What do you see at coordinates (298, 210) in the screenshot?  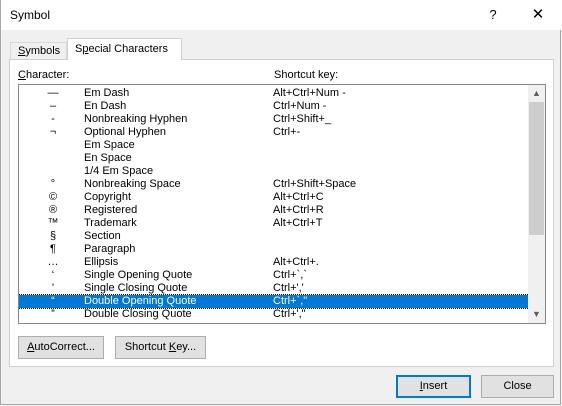 I see `shortcut-key-cell: Alt+Ctrl+R` at bounding box center [298, 210].